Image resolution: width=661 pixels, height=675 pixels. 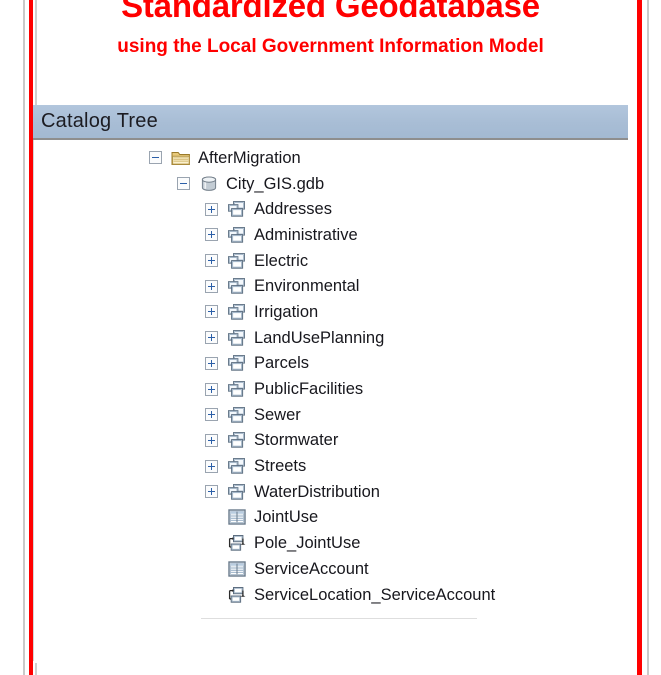 I want to click on tree-item-label: Environmental, so click(x=307, y=286).